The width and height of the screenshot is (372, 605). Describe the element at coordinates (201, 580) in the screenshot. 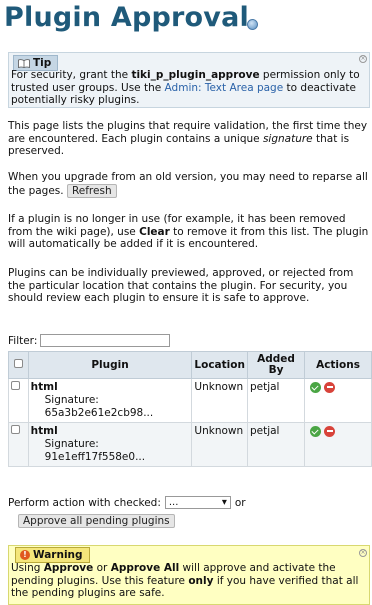

I see `warning-strong: only` at that location.